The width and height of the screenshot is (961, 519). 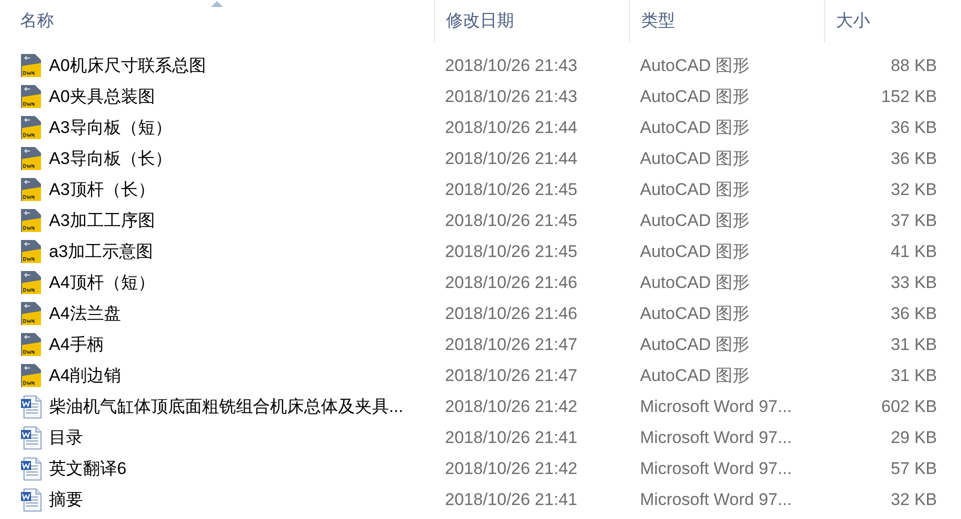 I want to click on column-header: 类型, so click(x=658, y=21).